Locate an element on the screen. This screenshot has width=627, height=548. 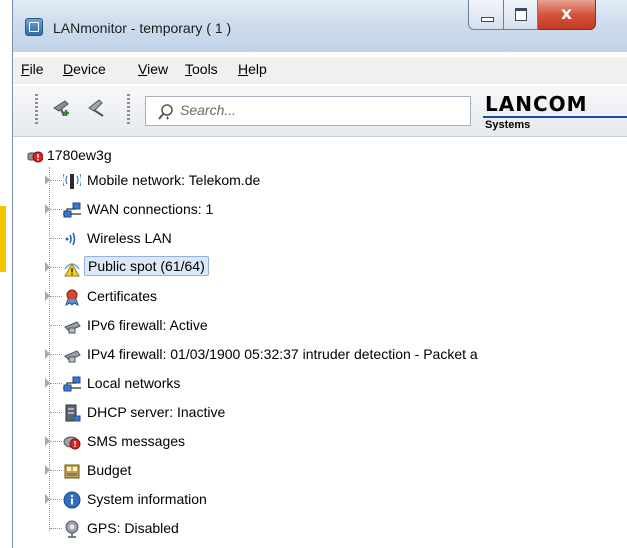
close-button: x is located at coordinates (567, 15).